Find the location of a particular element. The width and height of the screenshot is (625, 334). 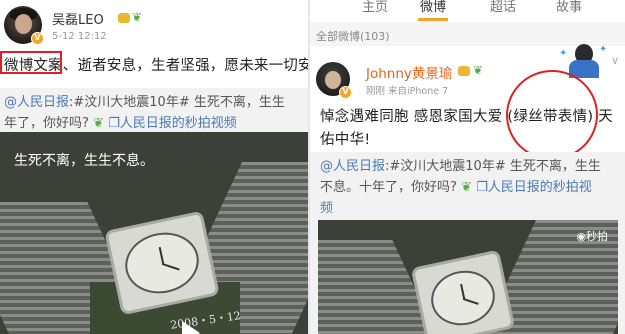

play-icon is located at coordinates (189, 326).